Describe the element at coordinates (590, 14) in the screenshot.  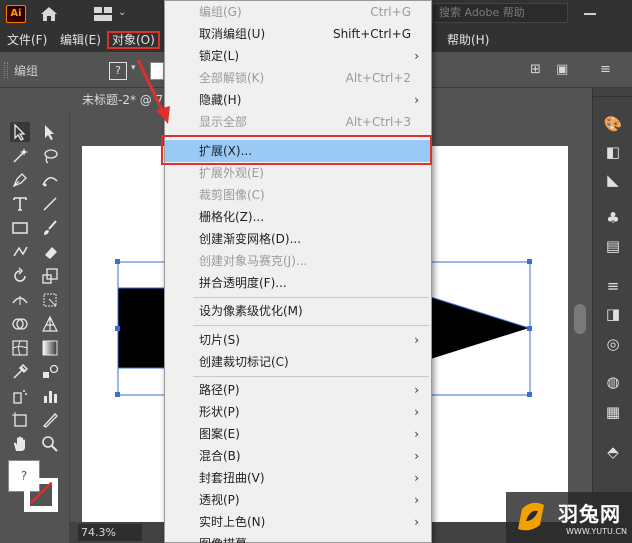
I see `minimize-icon` at that location.